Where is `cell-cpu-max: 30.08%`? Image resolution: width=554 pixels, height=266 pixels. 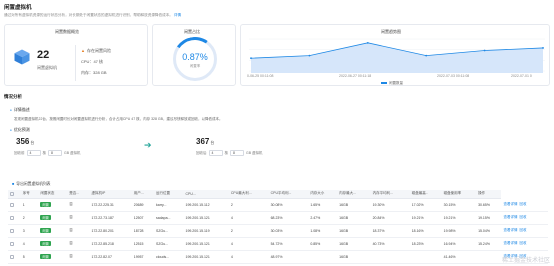
cell-cpu-max: 30.08% is located at coordinates (288, 205).